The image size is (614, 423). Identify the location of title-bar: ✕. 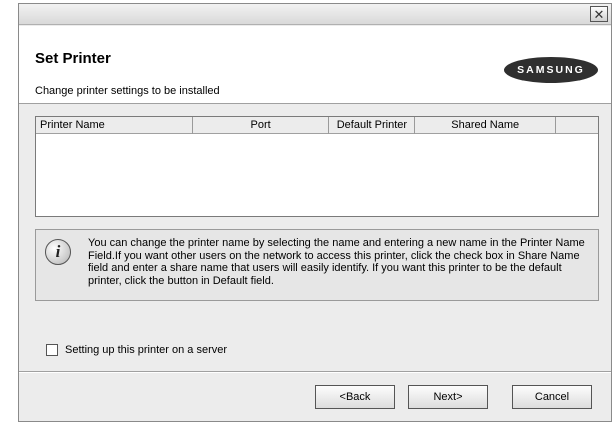
(315, 14).